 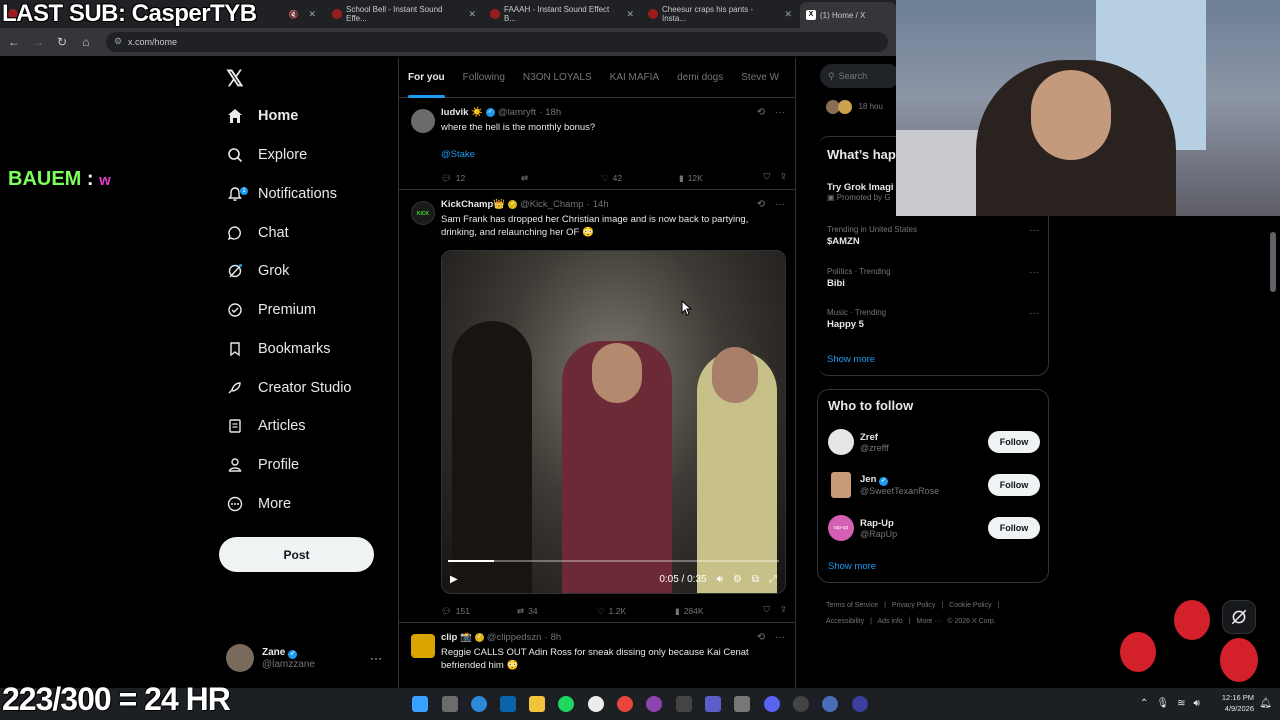 What do you see at coordinates (514, 637) in the screenshot?
I see `tweet-author-handle: @clippedszn` at bounding box center [514, 637].